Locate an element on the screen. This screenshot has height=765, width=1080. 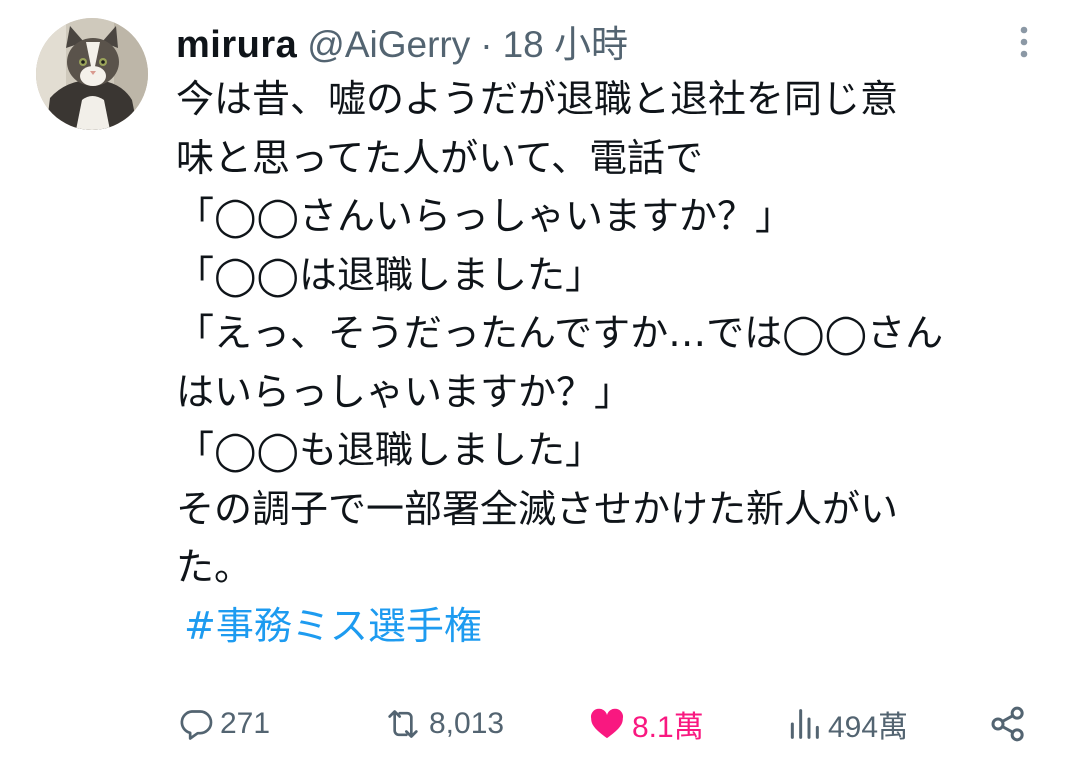
hashtag-link: #事務ミス選手権 is located at coordinates (333, 626).